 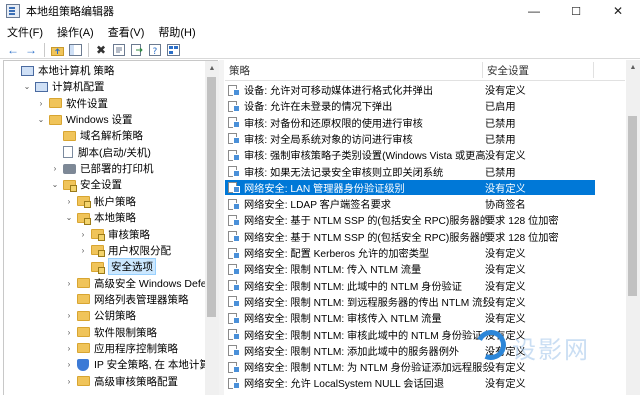 What do you see at coordinates (354, 70) in the screenshot?
I see `column-header-policy: 策略` at bounding box center [354, 70].